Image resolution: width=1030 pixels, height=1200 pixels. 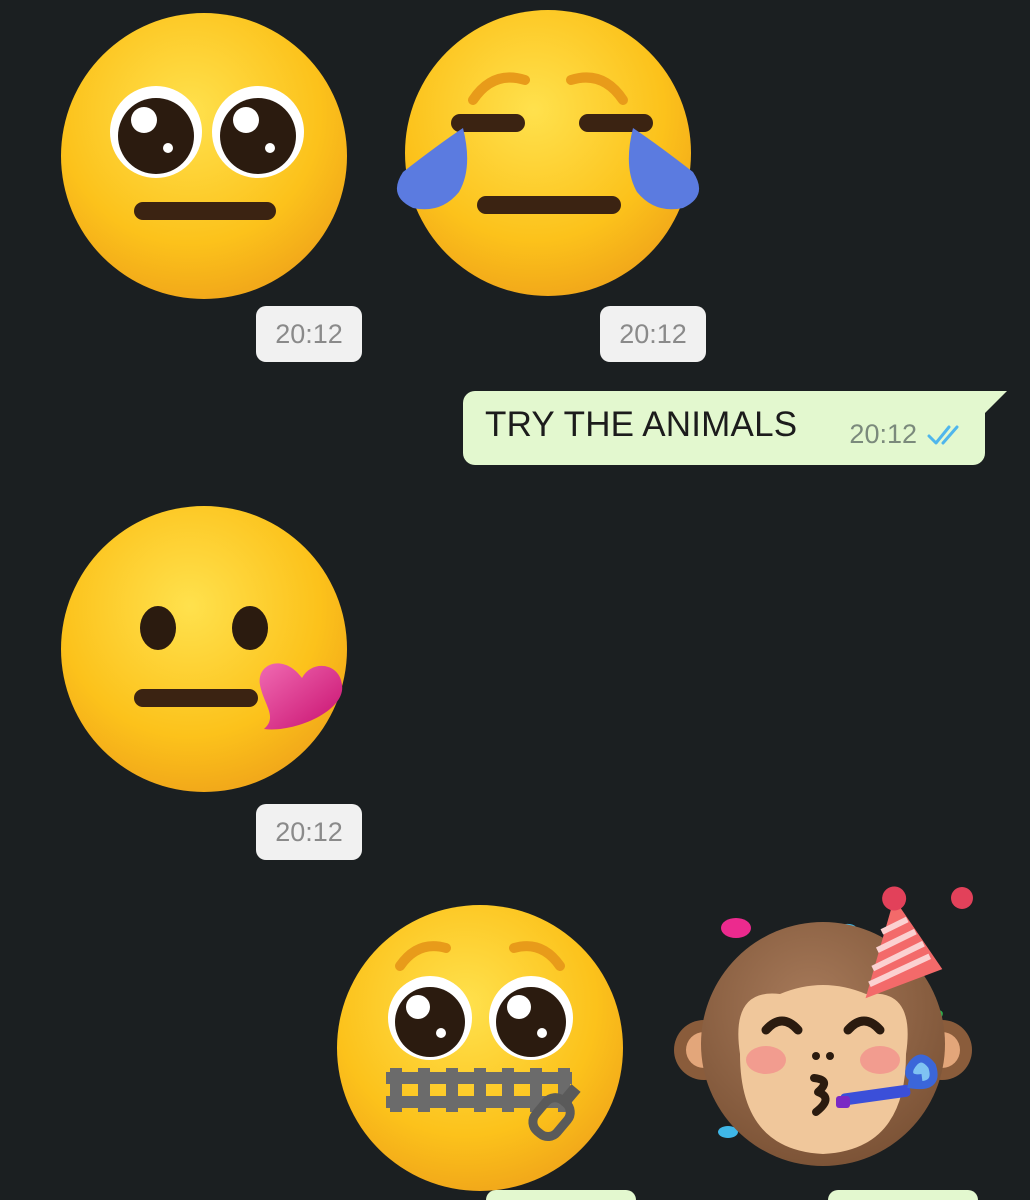 I want to click on sticker-time-1: 20:12, so click(x=309, y=334).